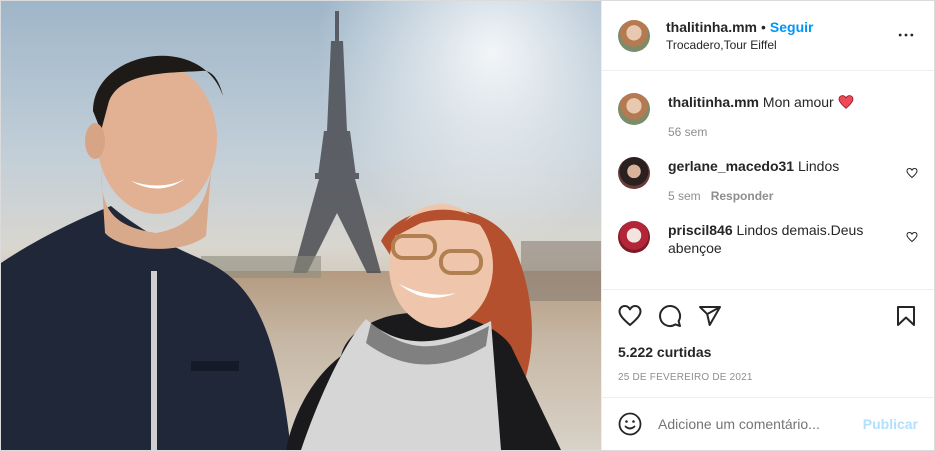 The image size is (935, 451). Describe the element at coordinates (711, 27) in the screenshot. I see `post-username: thalitinha.mm` at that location.